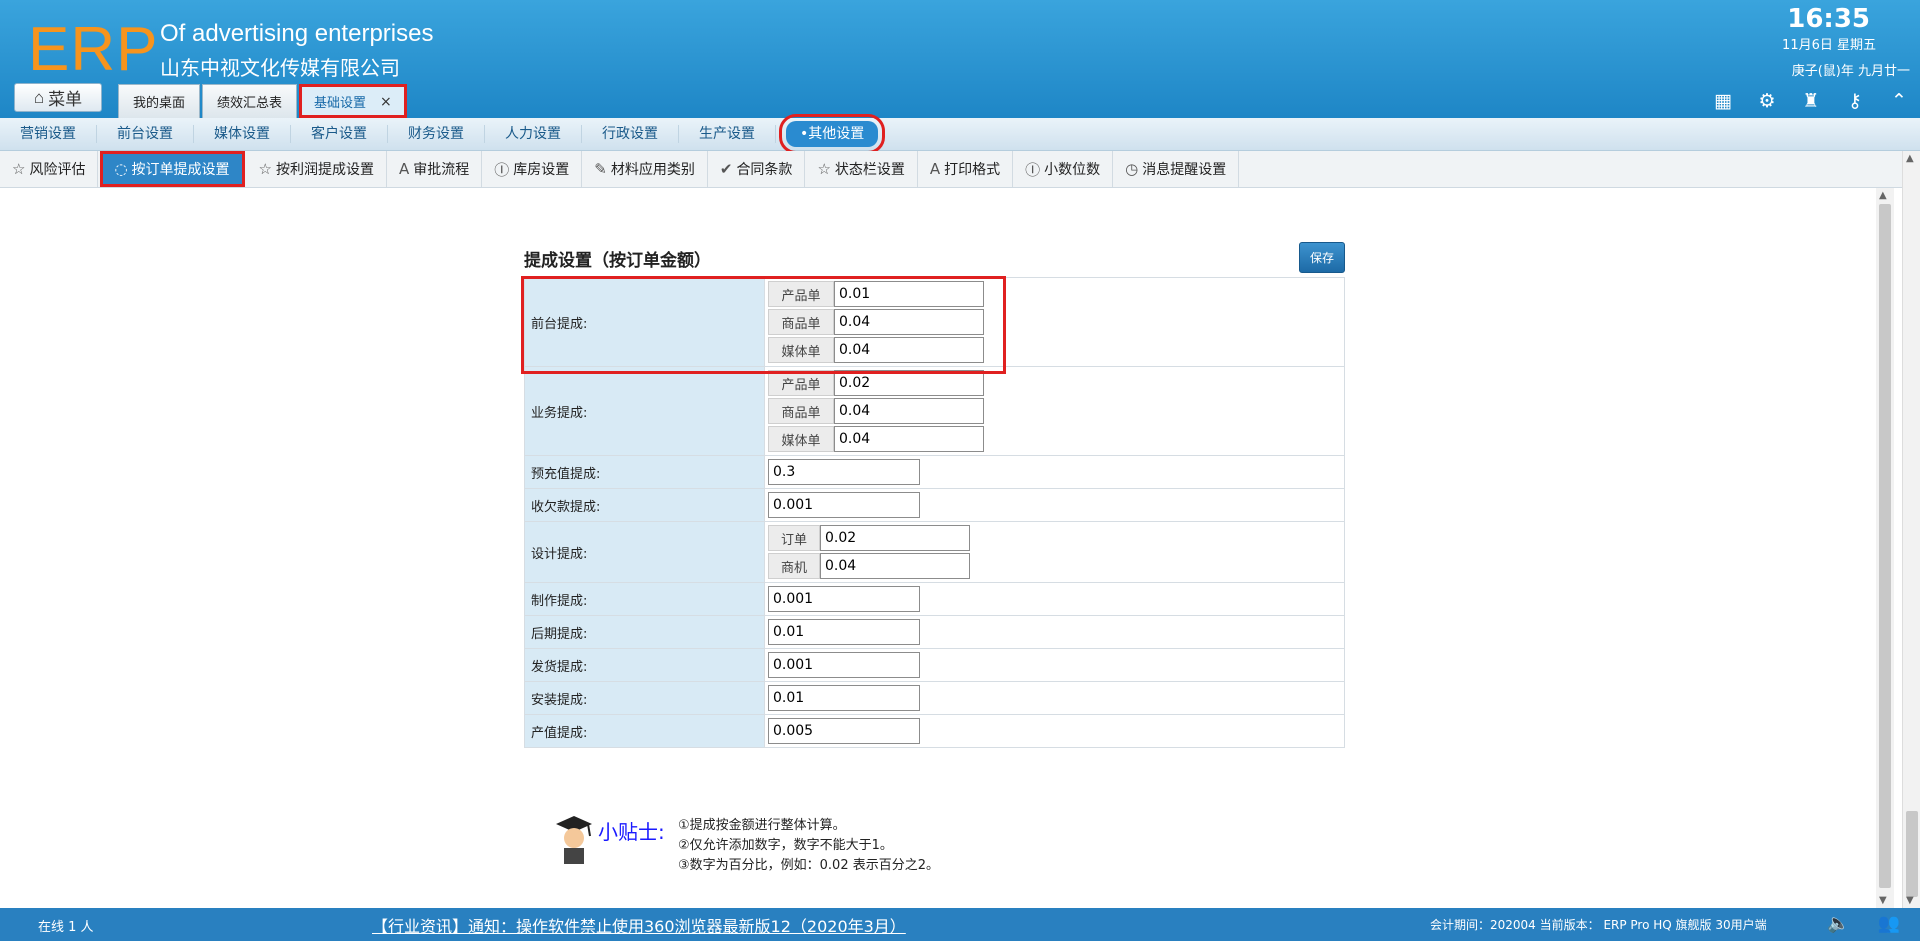 The height and width of the screenshot is (941, 1920). I want to click on up-circle-icon: ⌃, so click(1899, 101).